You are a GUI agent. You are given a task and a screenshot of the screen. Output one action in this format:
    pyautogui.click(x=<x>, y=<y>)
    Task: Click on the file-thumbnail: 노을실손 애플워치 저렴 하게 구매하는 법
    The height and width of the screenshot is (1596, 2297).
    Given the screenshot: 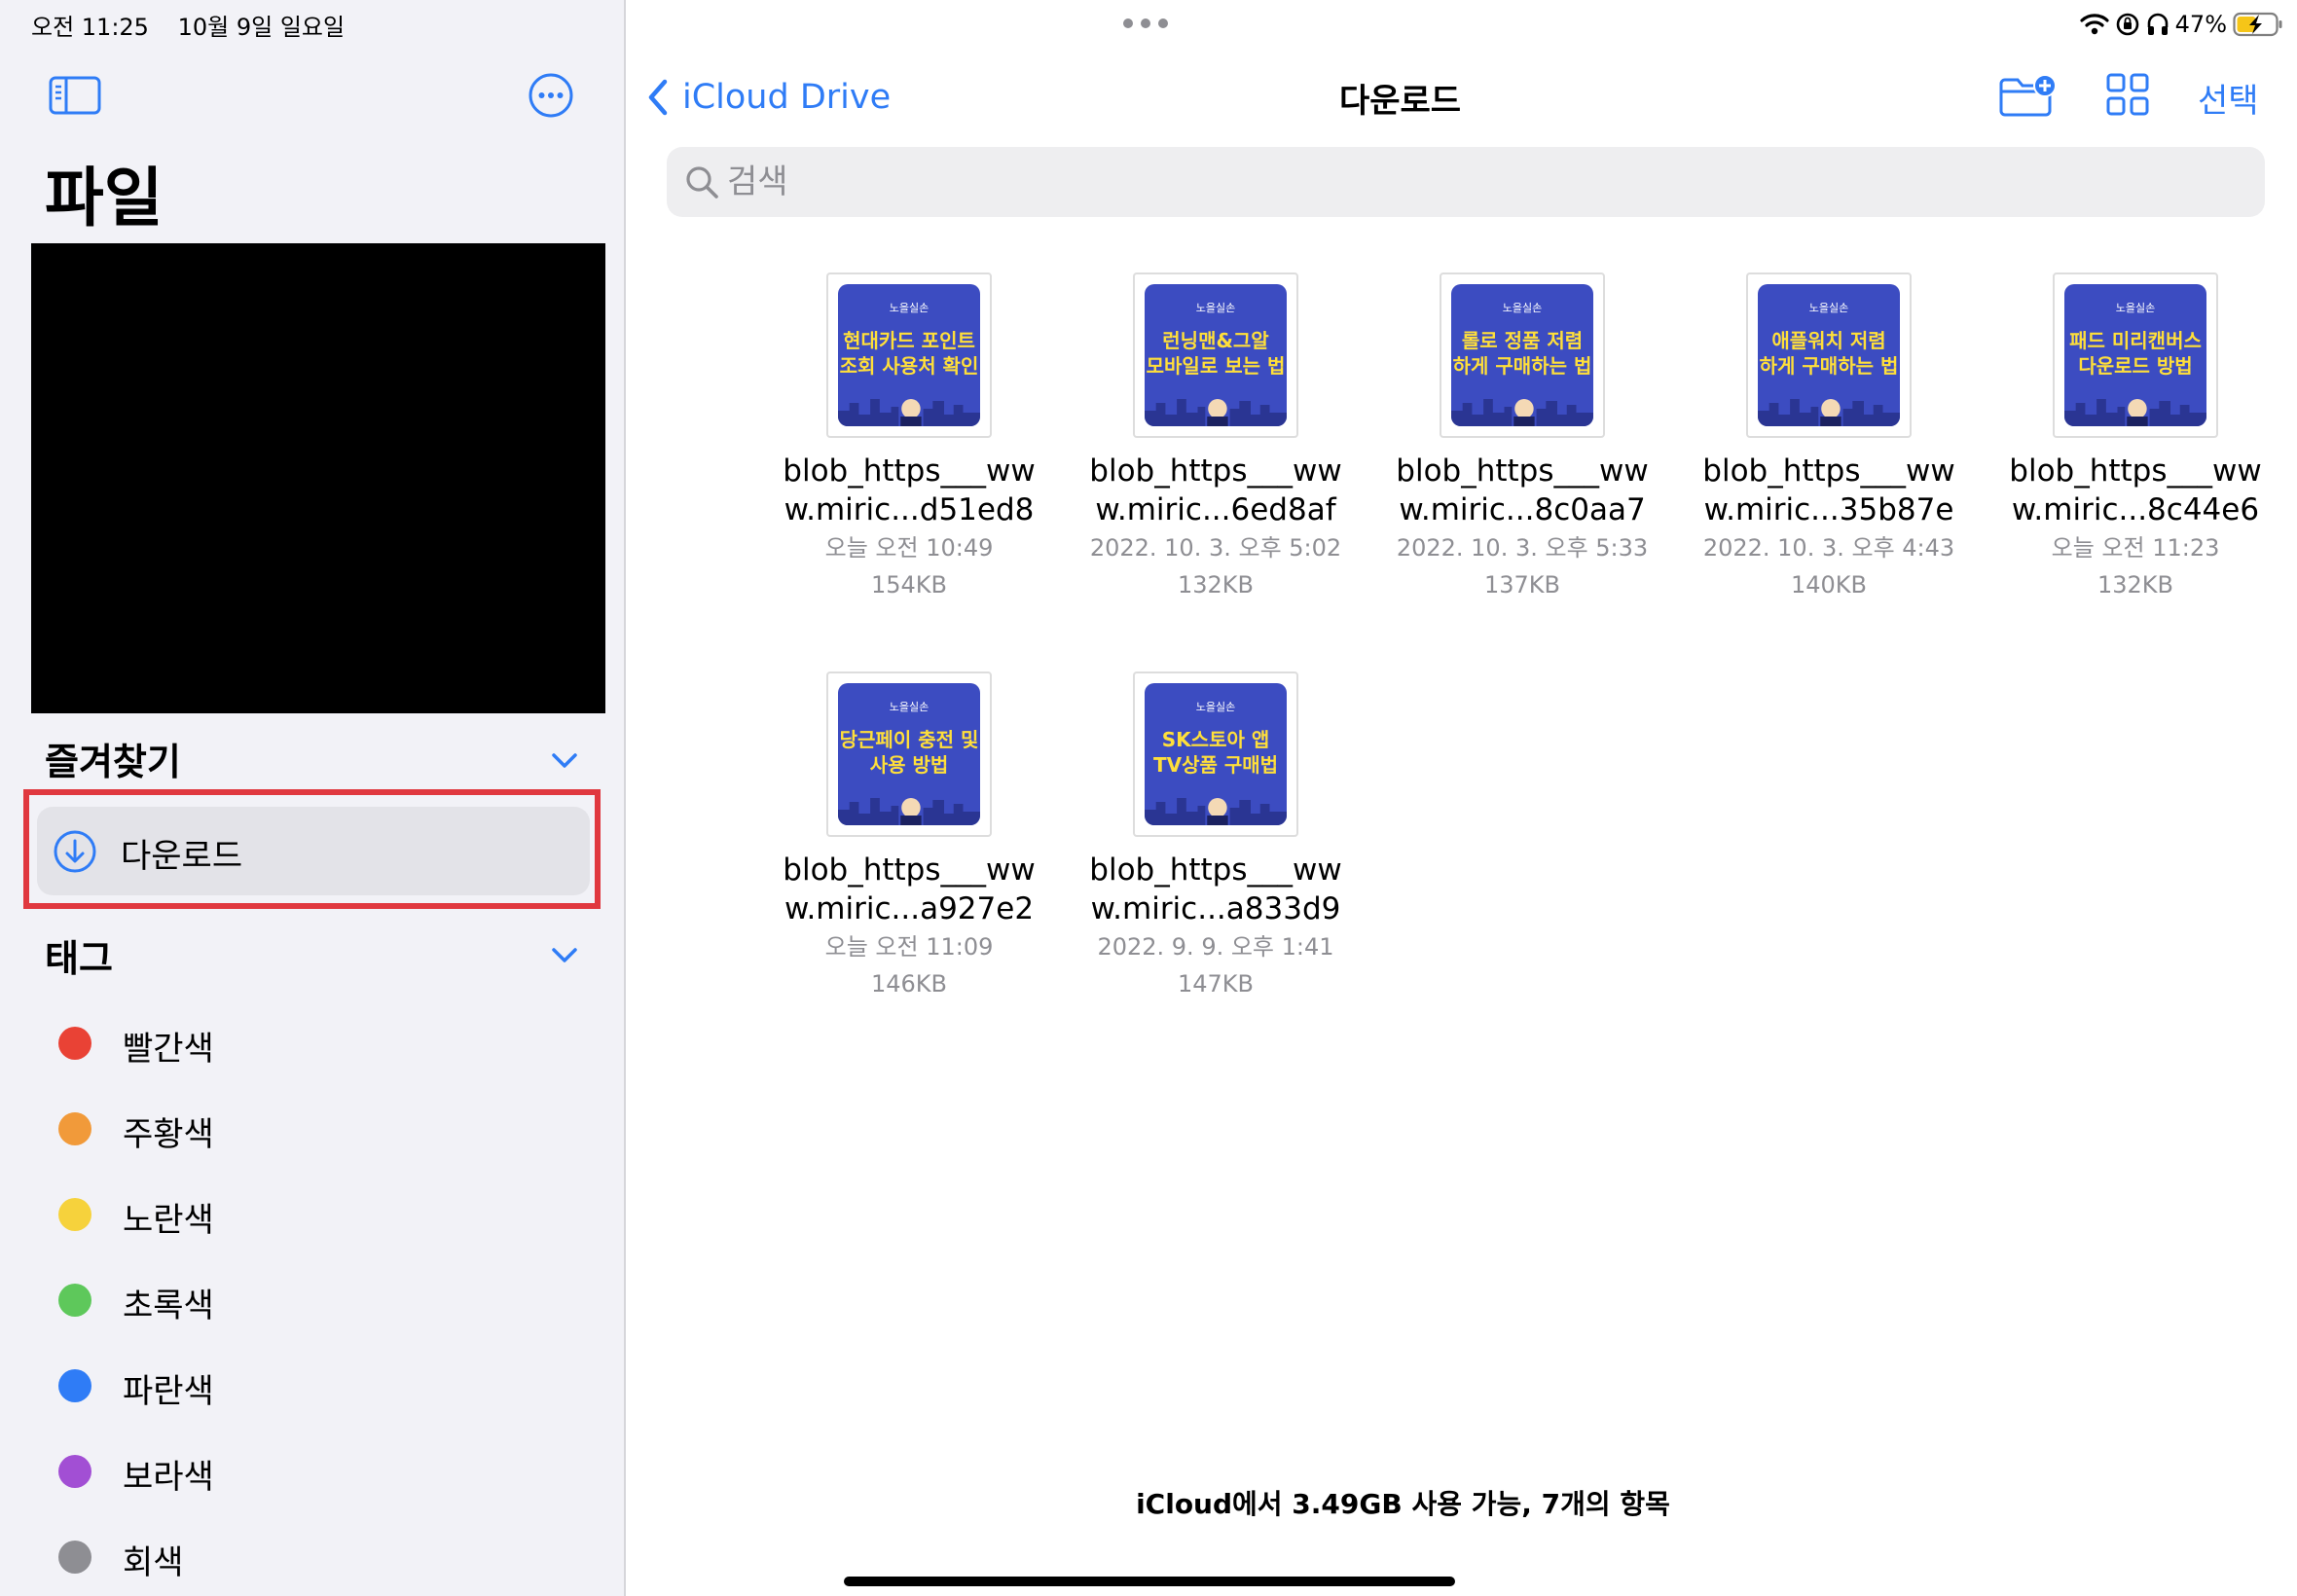 What is the action you would take?
    pyautogui.click(x=1829, y=355)
    